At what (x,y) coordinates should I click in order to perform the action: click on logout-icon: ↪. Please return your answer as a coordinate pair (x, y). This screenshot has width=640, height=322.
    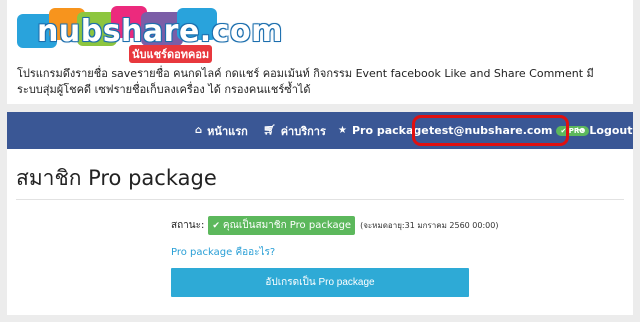
    Looking at the image, I should click on (580, 130).